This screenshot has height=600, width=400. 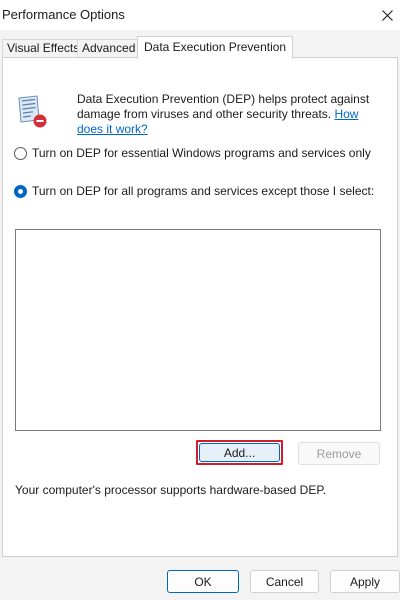 I want to click on title-bar: Performance Options, so click(x=200, y=15).